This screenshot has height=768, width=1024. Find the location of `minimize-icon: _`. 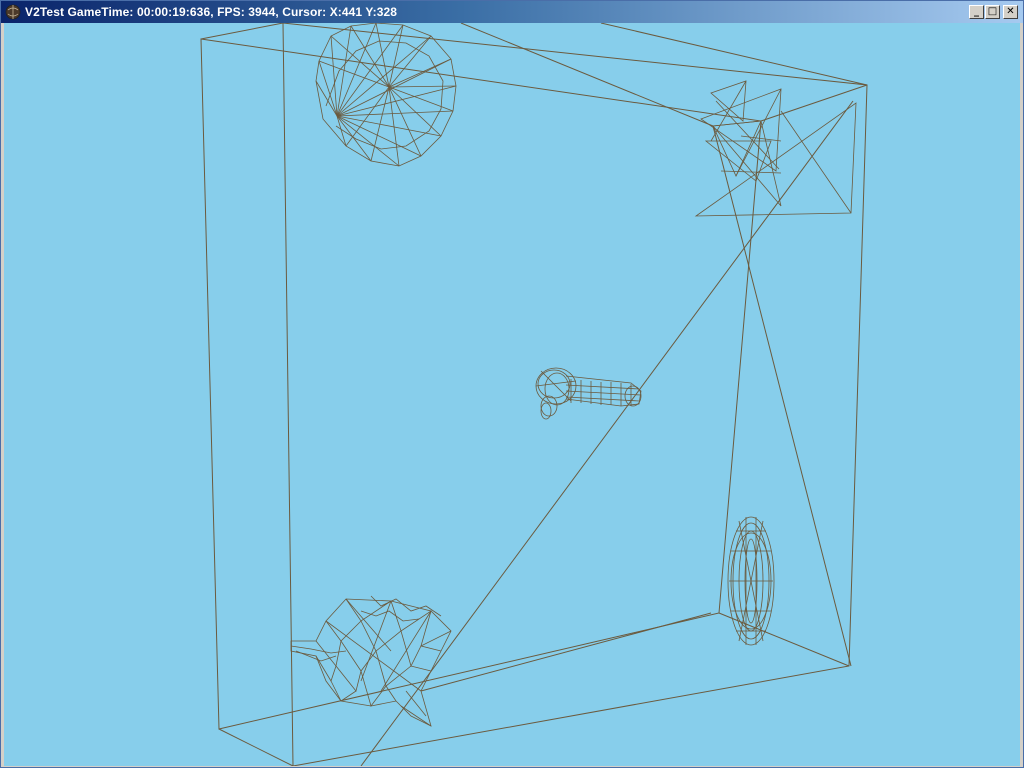

minimize-icon: _ is located at coordinates (976, 11).